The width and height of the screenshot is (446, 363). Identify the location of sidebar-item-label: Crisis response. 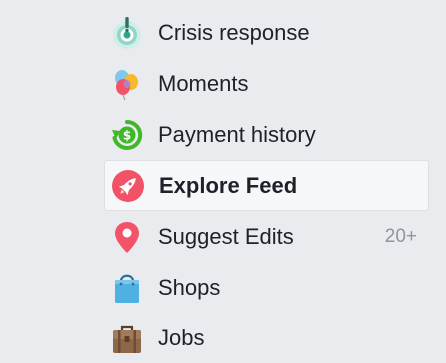
(234, 32).